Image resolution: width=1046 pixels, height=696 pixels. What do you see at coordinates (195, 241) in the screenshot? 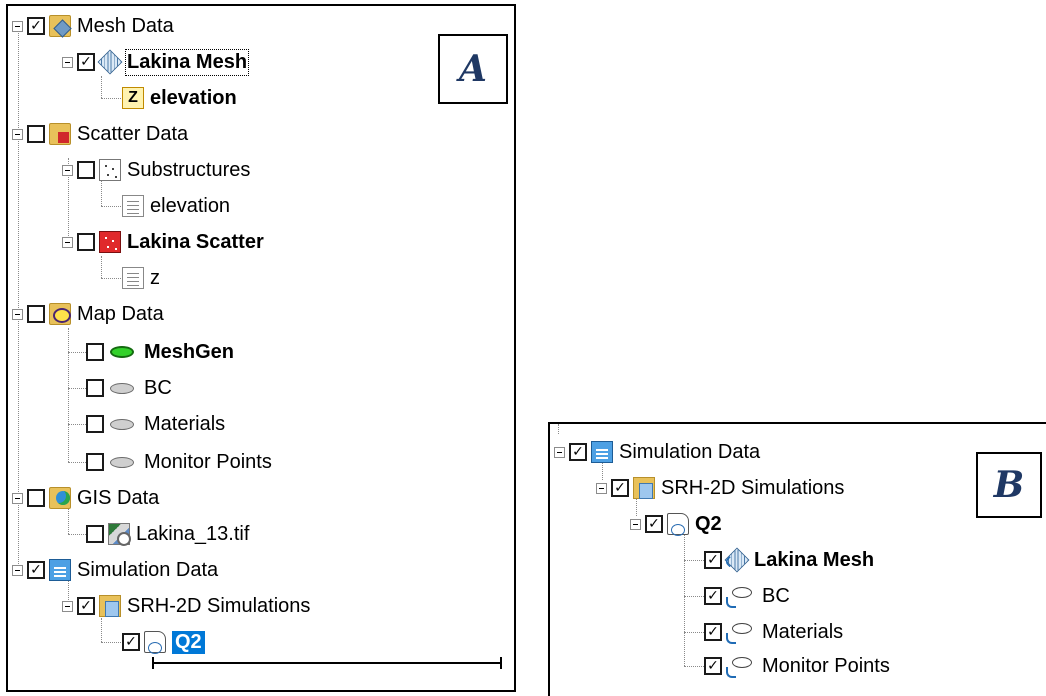
I see `tree-node-label: Lakina Scatter` at bounding box center [195, 241].